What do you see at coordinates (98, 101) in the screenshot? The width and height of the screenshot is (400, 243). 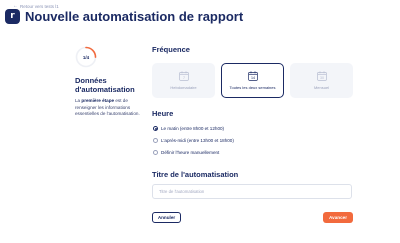 I see `step-desc-bold: première étape` at bounding box center [98, 101].